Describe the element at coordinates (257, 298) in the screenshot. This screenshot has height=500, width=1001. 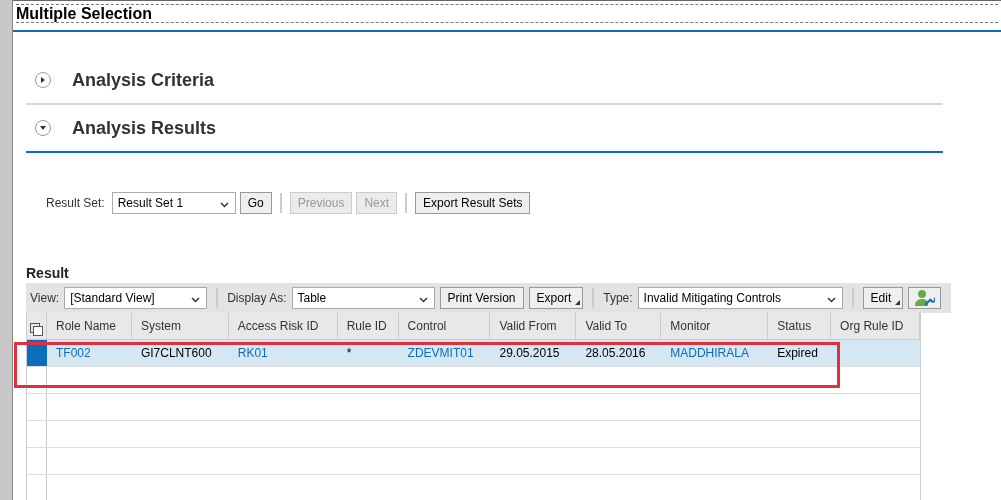
I see `field-label: Display As:` at that location.